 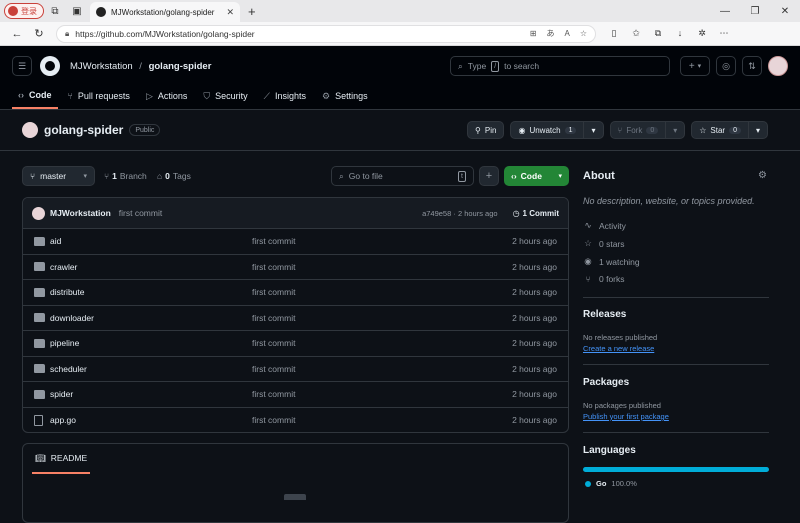 What do you see at coordinates (151, 267) in the screenshot?
I see `file-name: crawler` at bounding box center [151, 267].